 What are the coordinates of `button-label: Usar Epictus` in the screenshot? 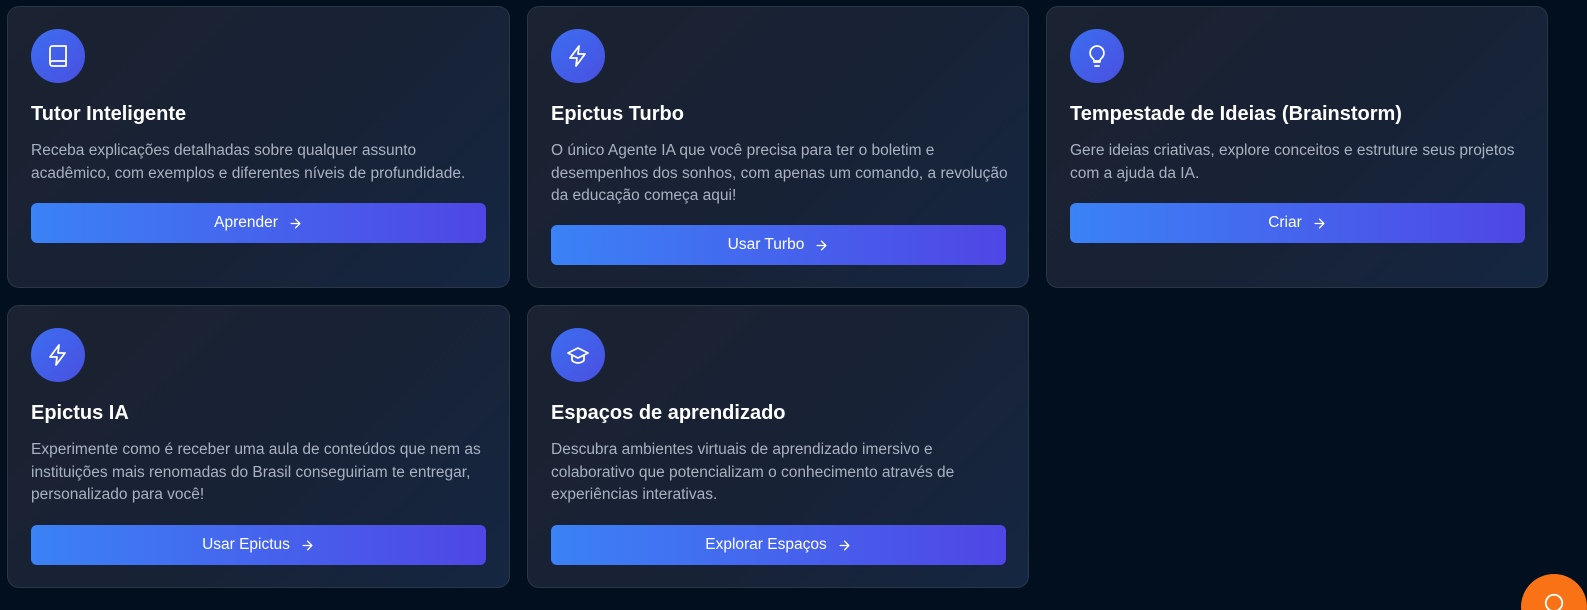 It's located at (246, 544).